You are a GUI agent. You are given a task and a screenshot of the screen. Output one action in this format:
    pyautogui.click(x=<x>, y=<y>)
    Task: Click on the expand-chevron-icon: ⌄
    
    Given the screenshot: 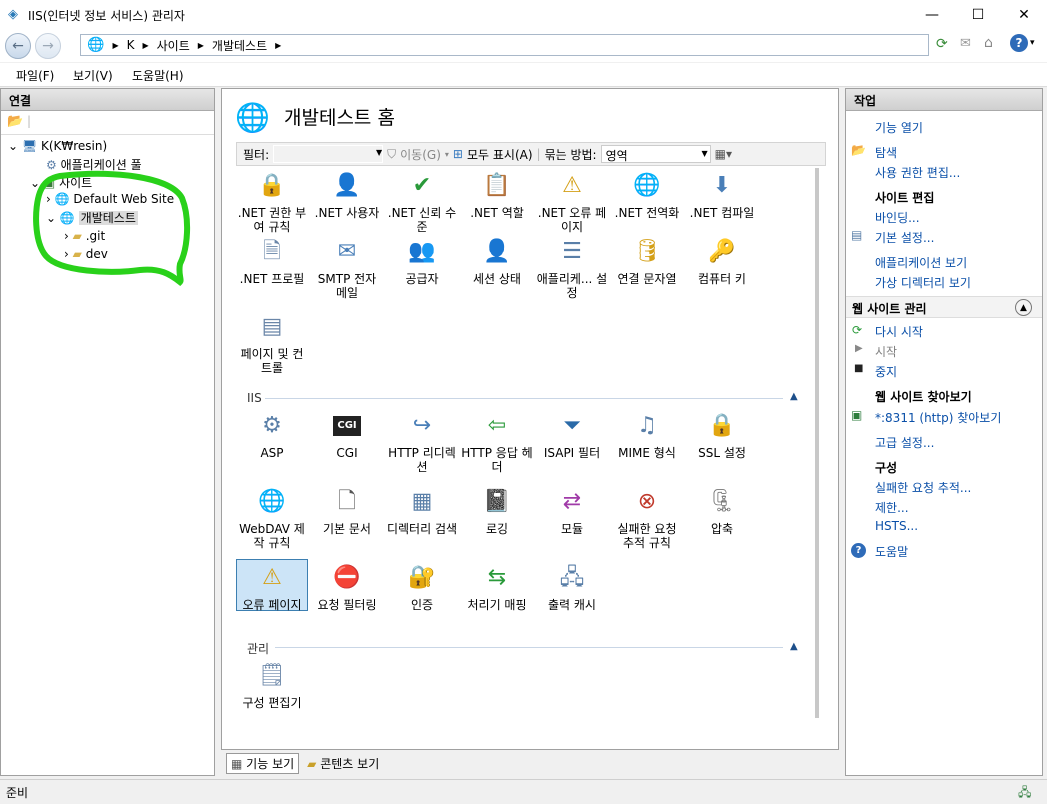 What is the action you would take?
    pyautogui.click(x=13, y=146)
    